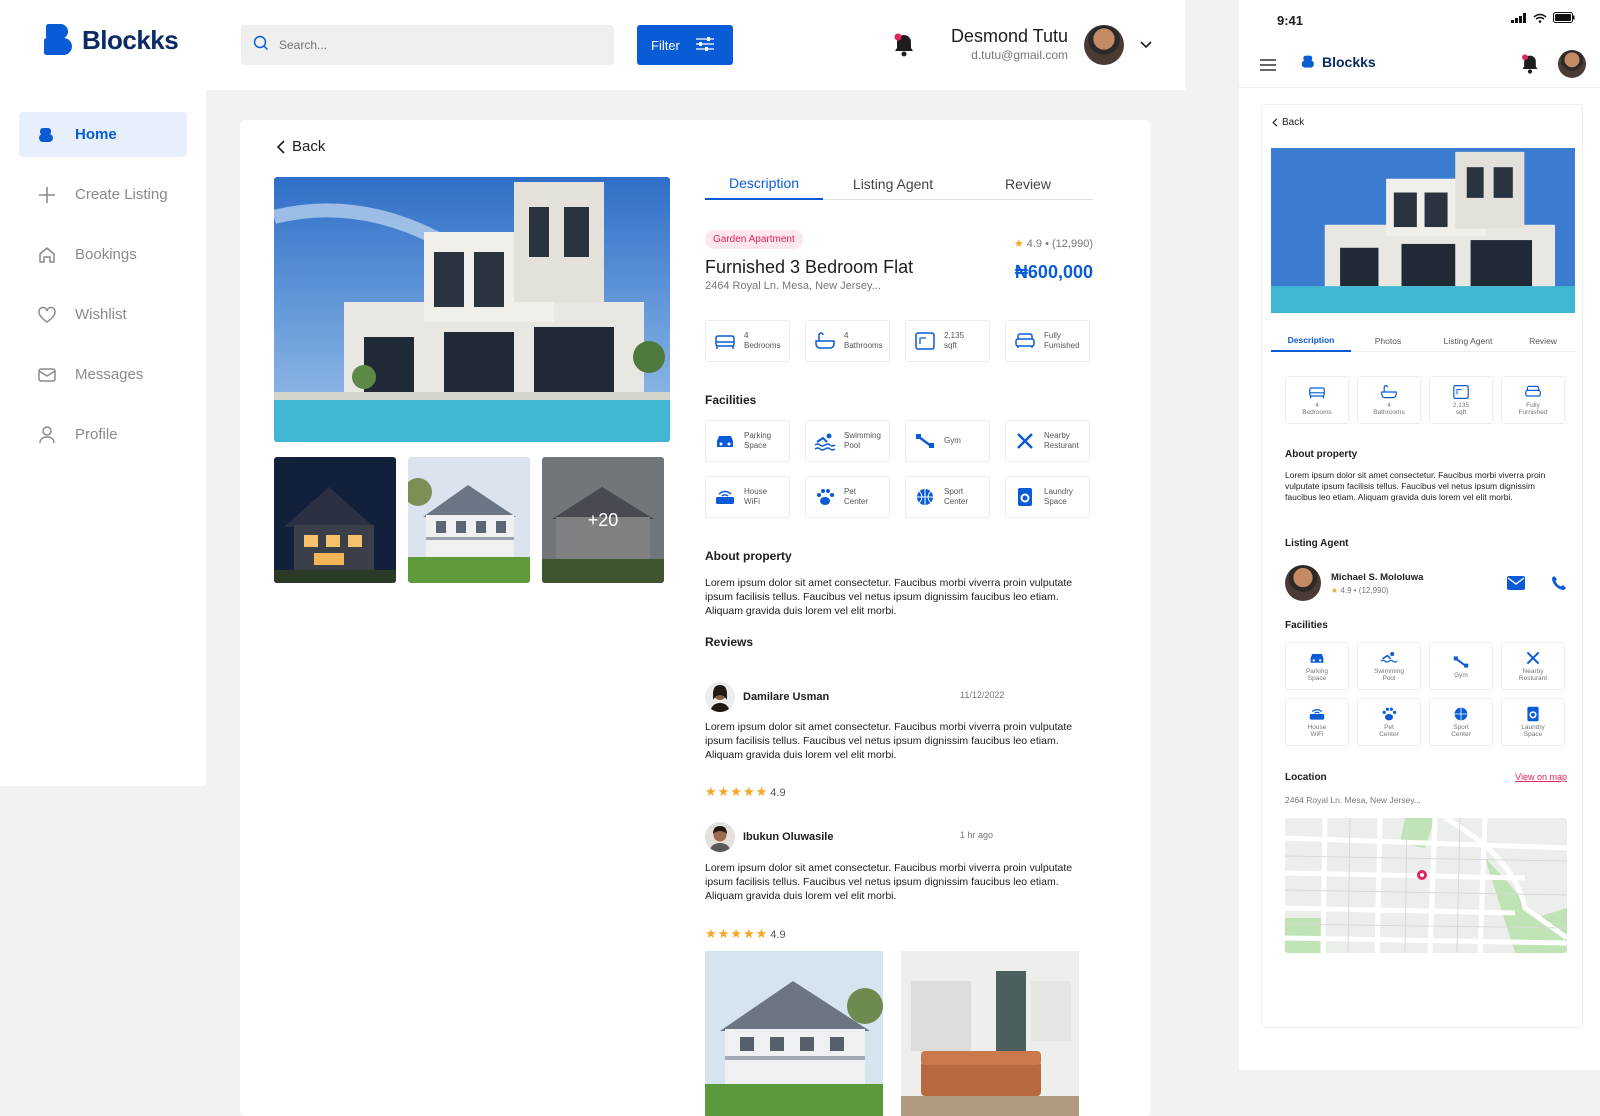  I want to click on review-rating-value: 4.9, so click(778, 935).